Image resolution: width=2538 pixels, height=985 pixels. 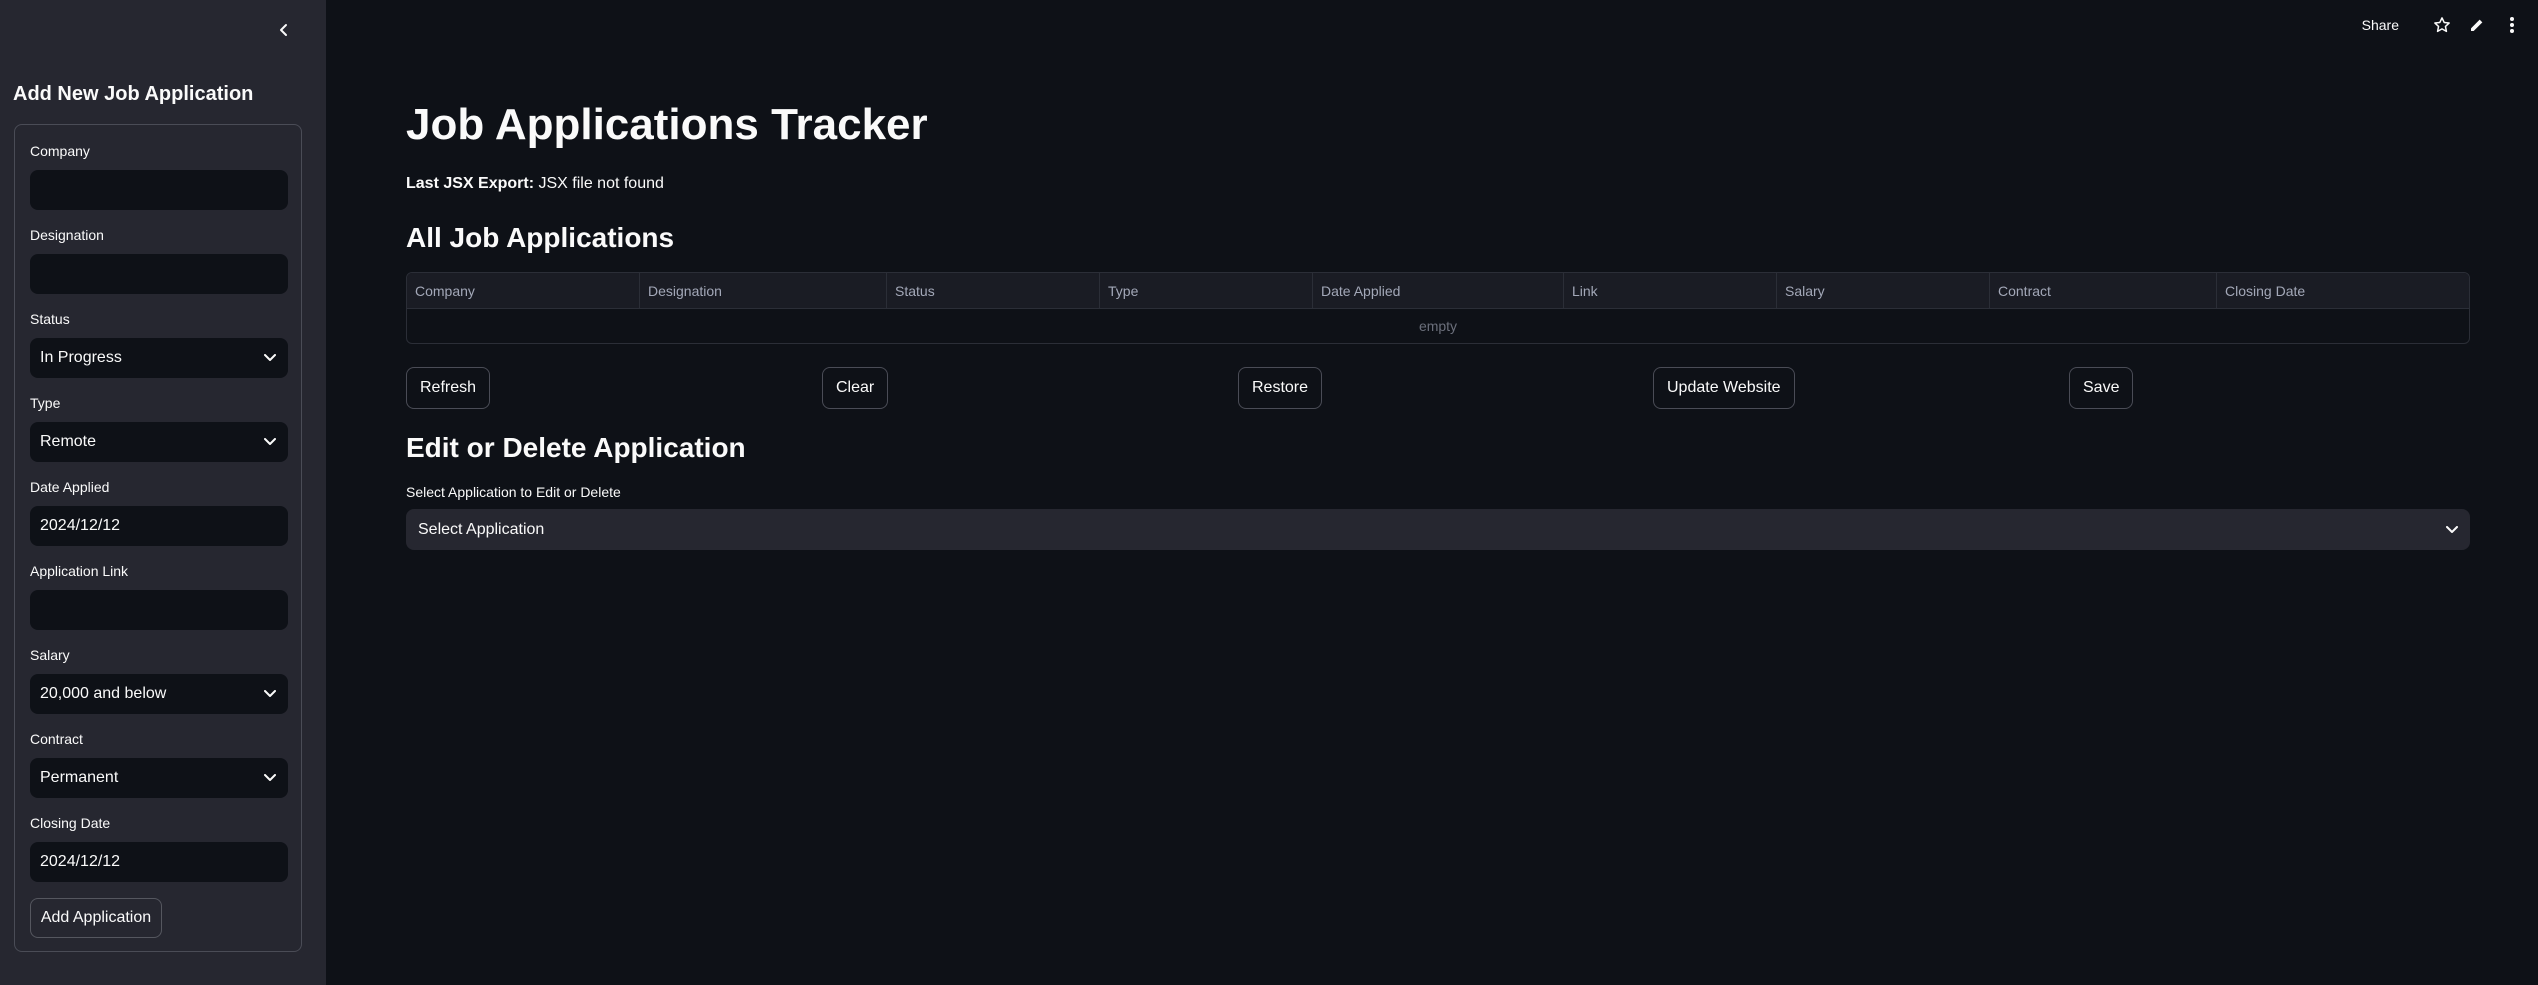 I want to click on column-header-link: Link, so click(x=1670, y=291).